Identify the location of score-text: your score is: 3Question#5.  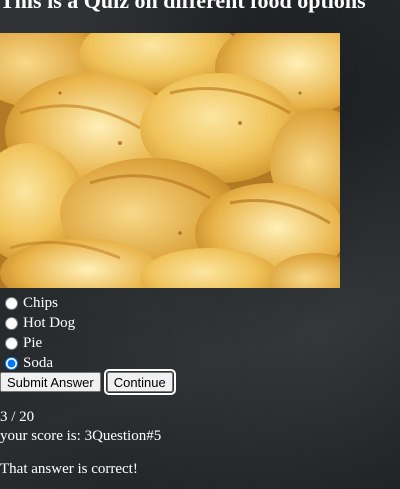
(81, 436).